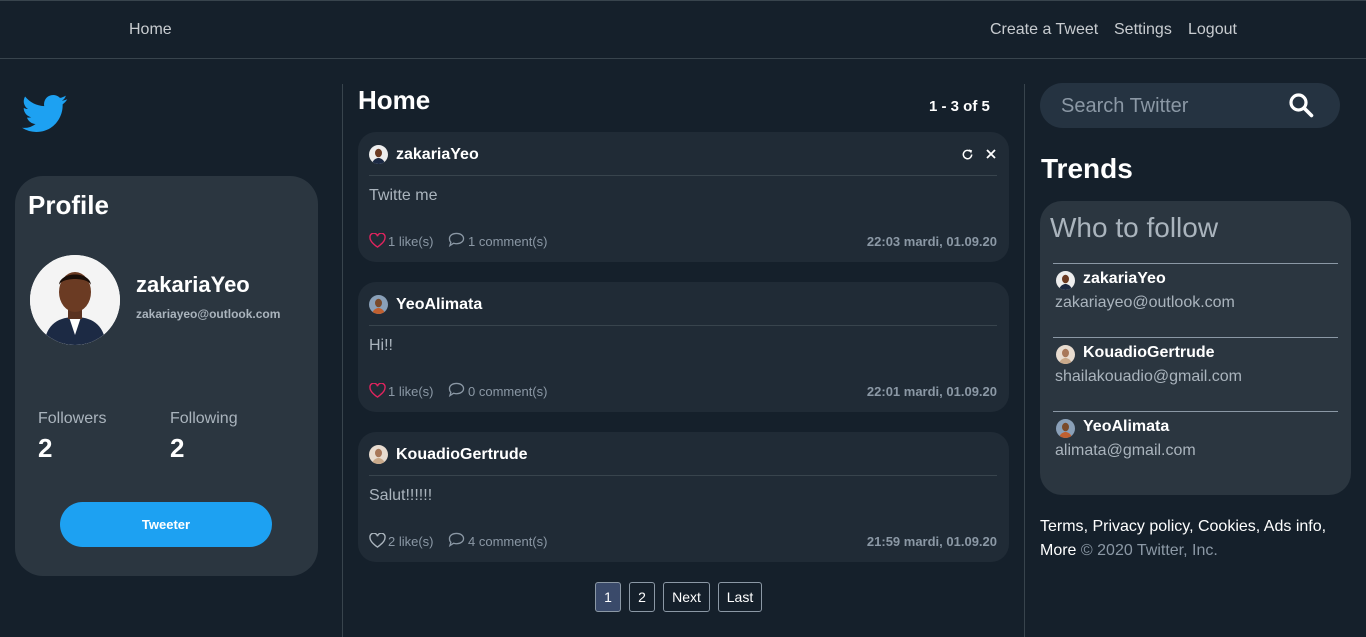 This screenshot has width=1366, height=637. What do you see at coordinates (1058, 550) in the screenshot?
I see `footer-more-link: More` at bounding box center [1058, 550].